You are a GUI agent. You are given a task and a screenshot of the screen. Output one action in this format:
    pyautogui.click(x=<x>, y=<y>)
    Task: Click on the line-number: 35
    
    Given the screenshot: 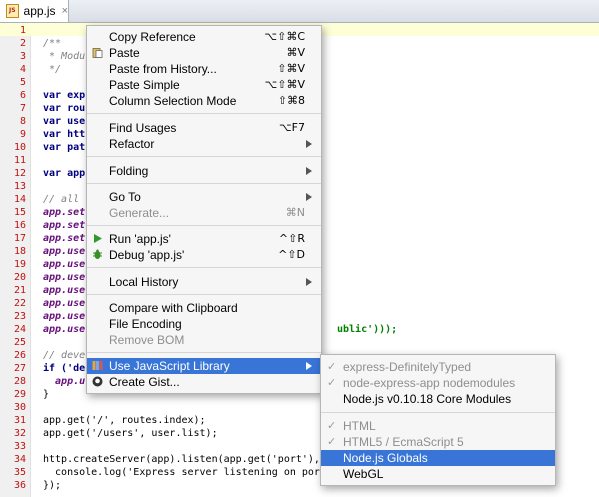 What is the action you would take?
    pyautogui.click(x=19, y=472)
    